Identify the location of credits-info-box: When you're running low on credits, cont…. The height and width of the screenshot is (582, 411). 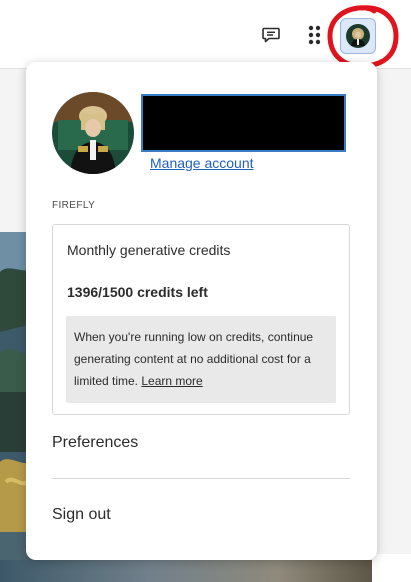
(201, 359).